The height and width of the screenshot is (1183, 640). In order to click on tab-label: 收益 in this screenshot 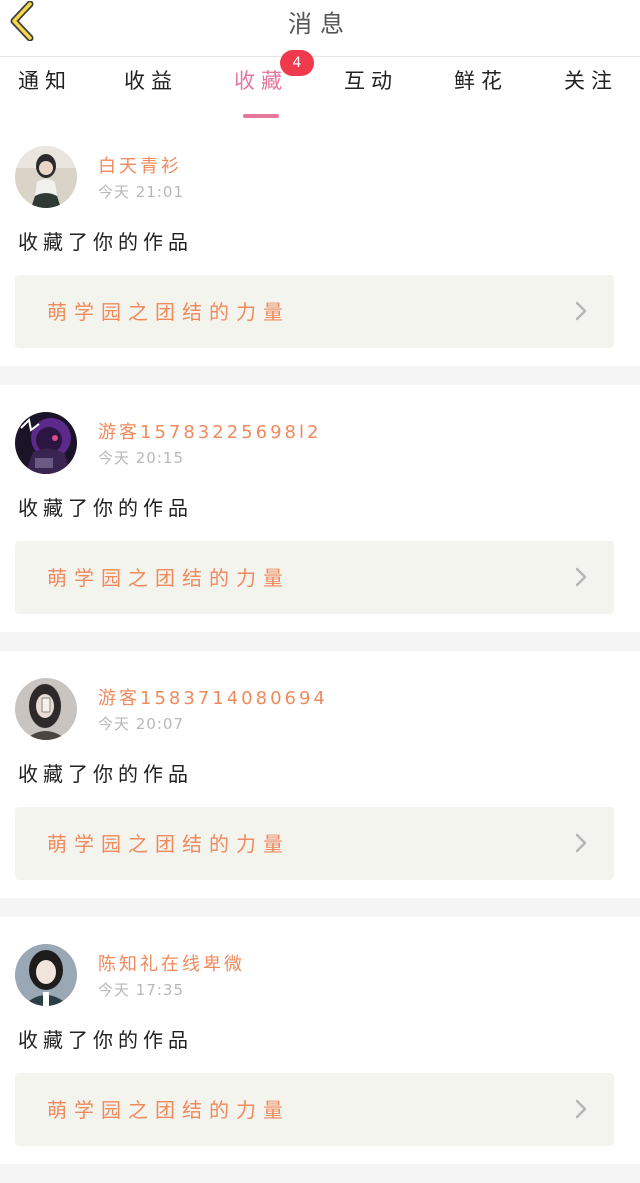, I will do `click(151, 81)`.